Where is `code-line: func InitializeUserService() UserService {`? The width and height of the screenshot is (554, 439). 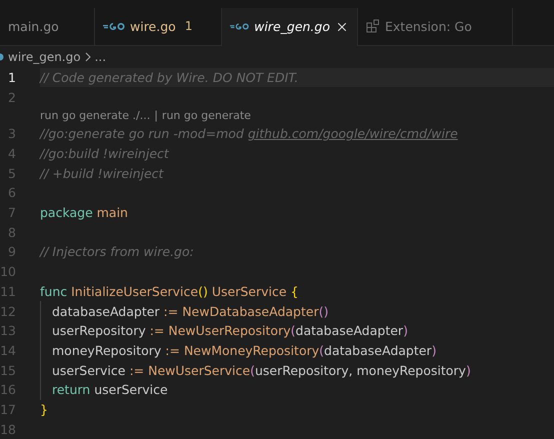
code-line: func InitializeUserService() UserService { is located at coordinates (169, 291).